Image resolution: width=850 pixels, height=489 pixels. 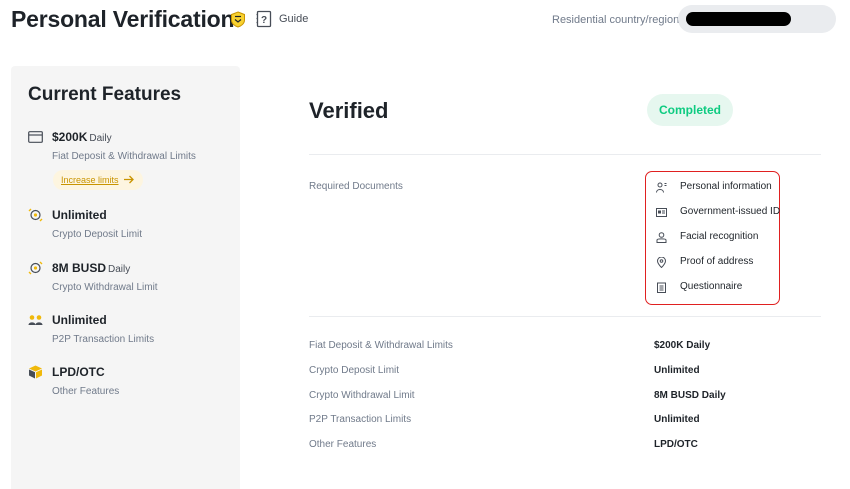 I want to click on limit-label: Crypto Withdrawal Limit, so click(x=362, y=395).